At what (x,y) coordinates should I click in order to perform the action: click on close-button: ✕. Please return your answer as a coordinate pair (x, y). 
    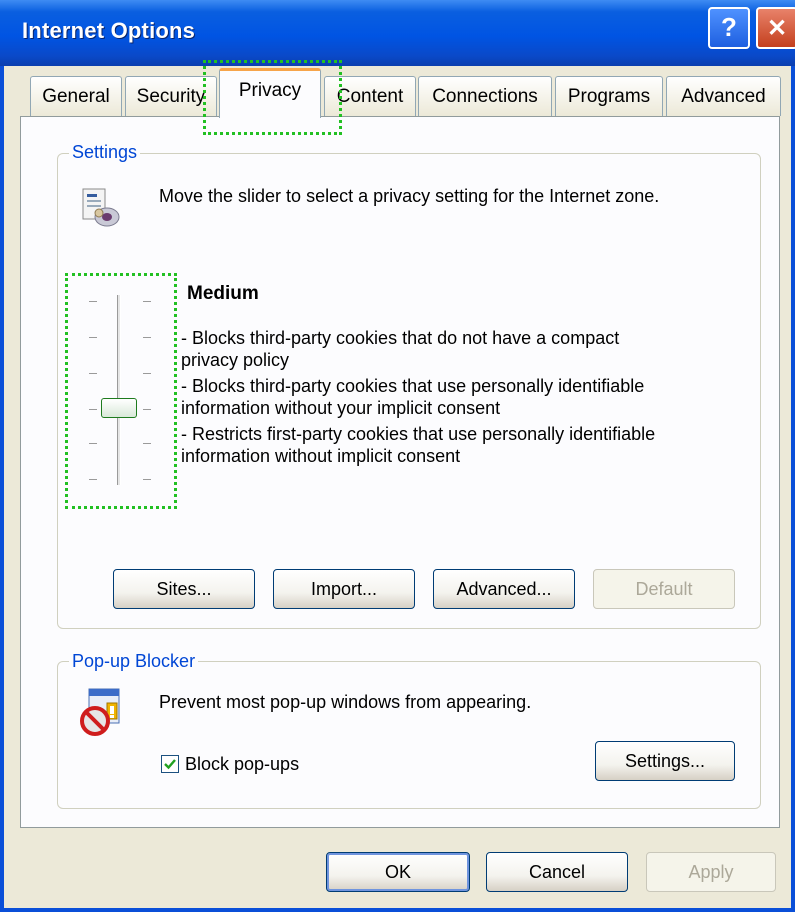
    Looking at the image, I should click on (775, 28).